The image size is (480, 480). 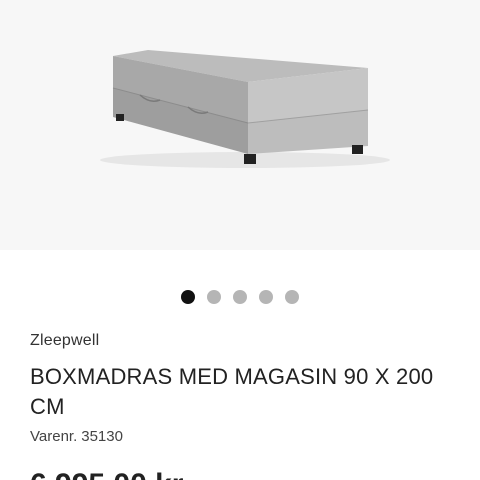 I want to click on sku-value: 35130, so click(x=102, y=436).